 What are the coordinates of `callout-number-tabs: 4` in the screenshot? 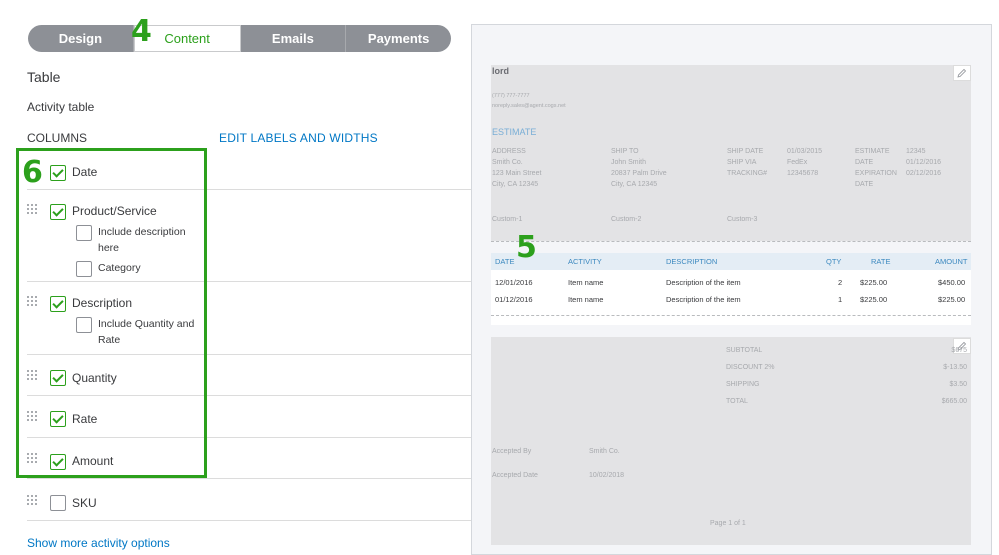 It's located at (141, 31).